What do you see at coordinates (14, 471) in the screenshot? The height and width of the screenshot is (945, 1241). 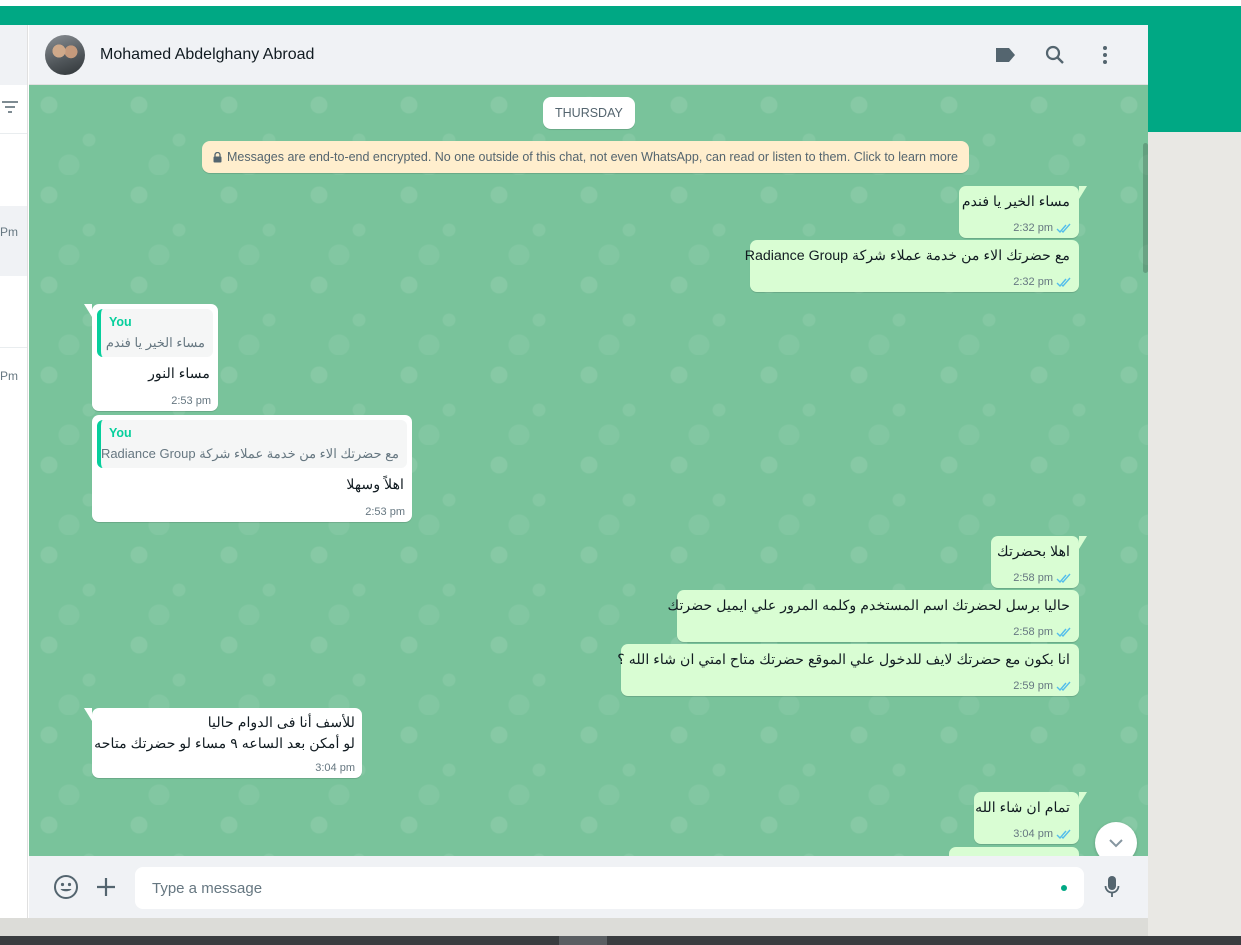 I see `chat-list-sidebar: Pm Pm` at bounding box center [14, 471].